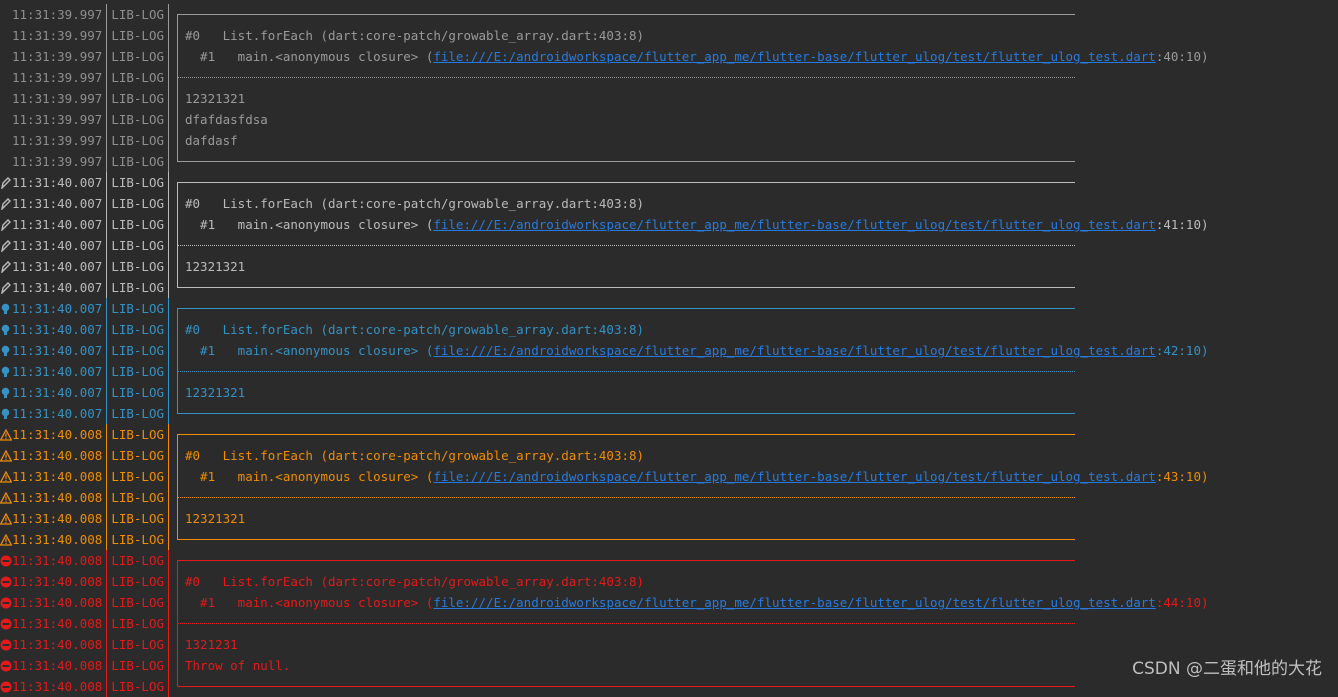  What do you see at coordinates (1182, 476) in the screenshot?
I see `stack-frame-1-suffix: :43:10)` at bounding box center [1182, 476].